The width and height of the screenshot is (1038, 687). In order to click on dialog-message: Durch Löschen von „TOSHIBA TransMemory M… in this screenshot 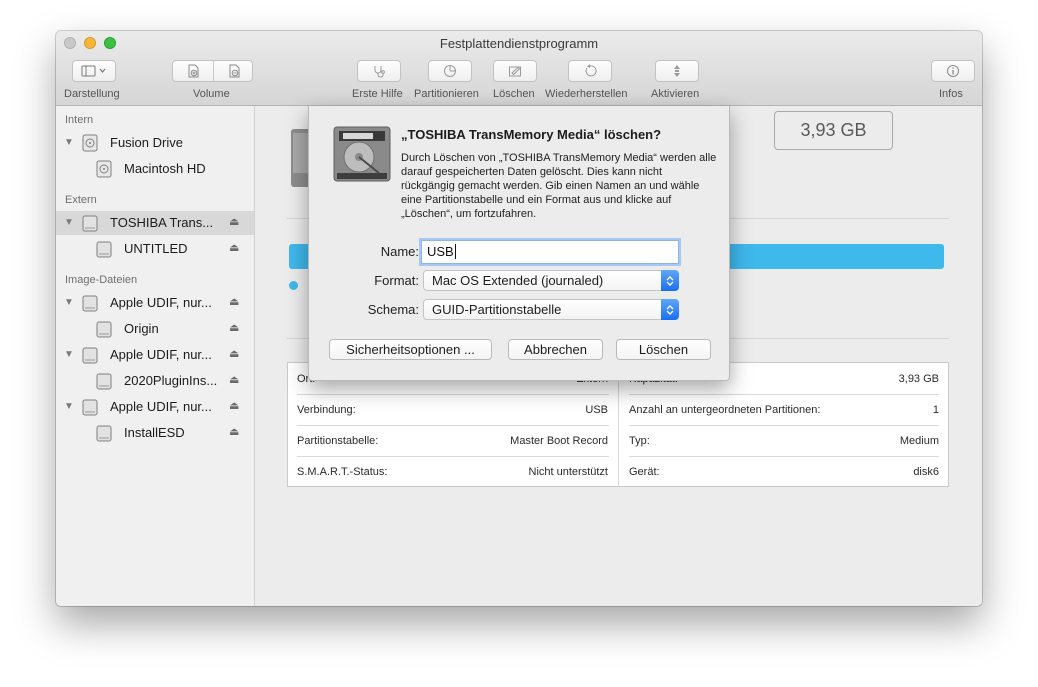, I will do `click(559, 186)`.